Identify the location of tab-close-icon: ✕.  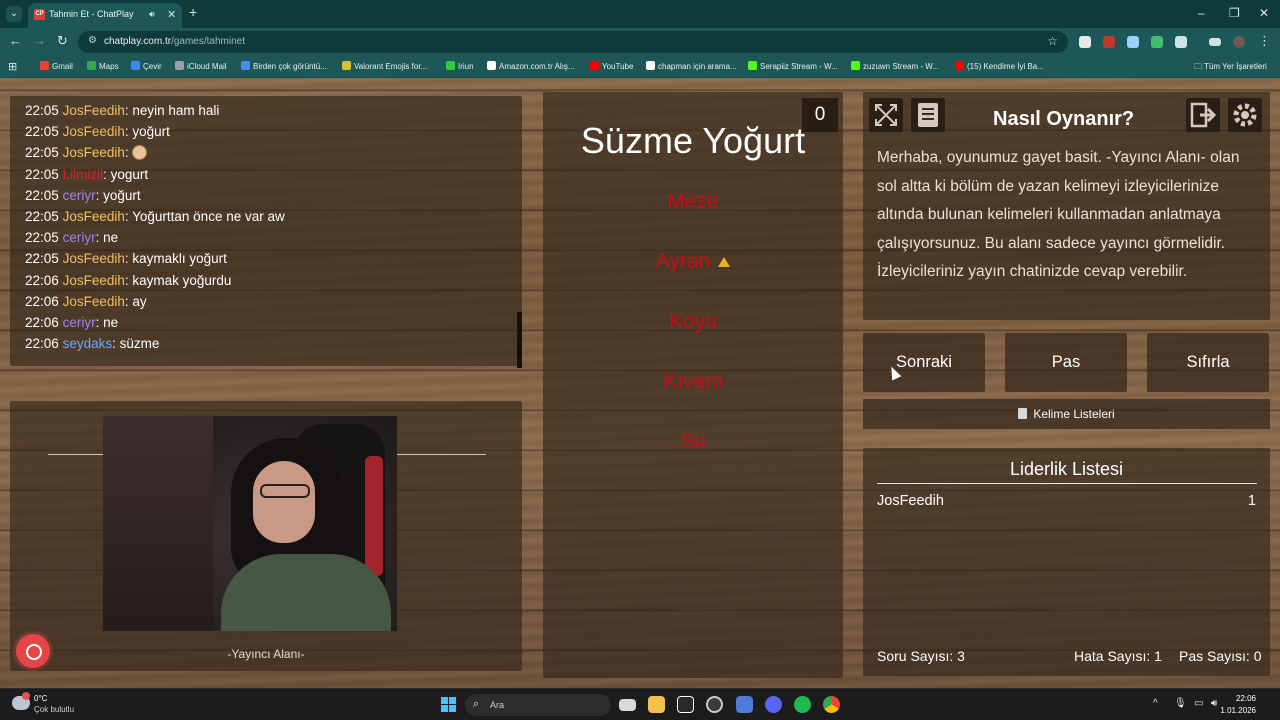
(171, 14).